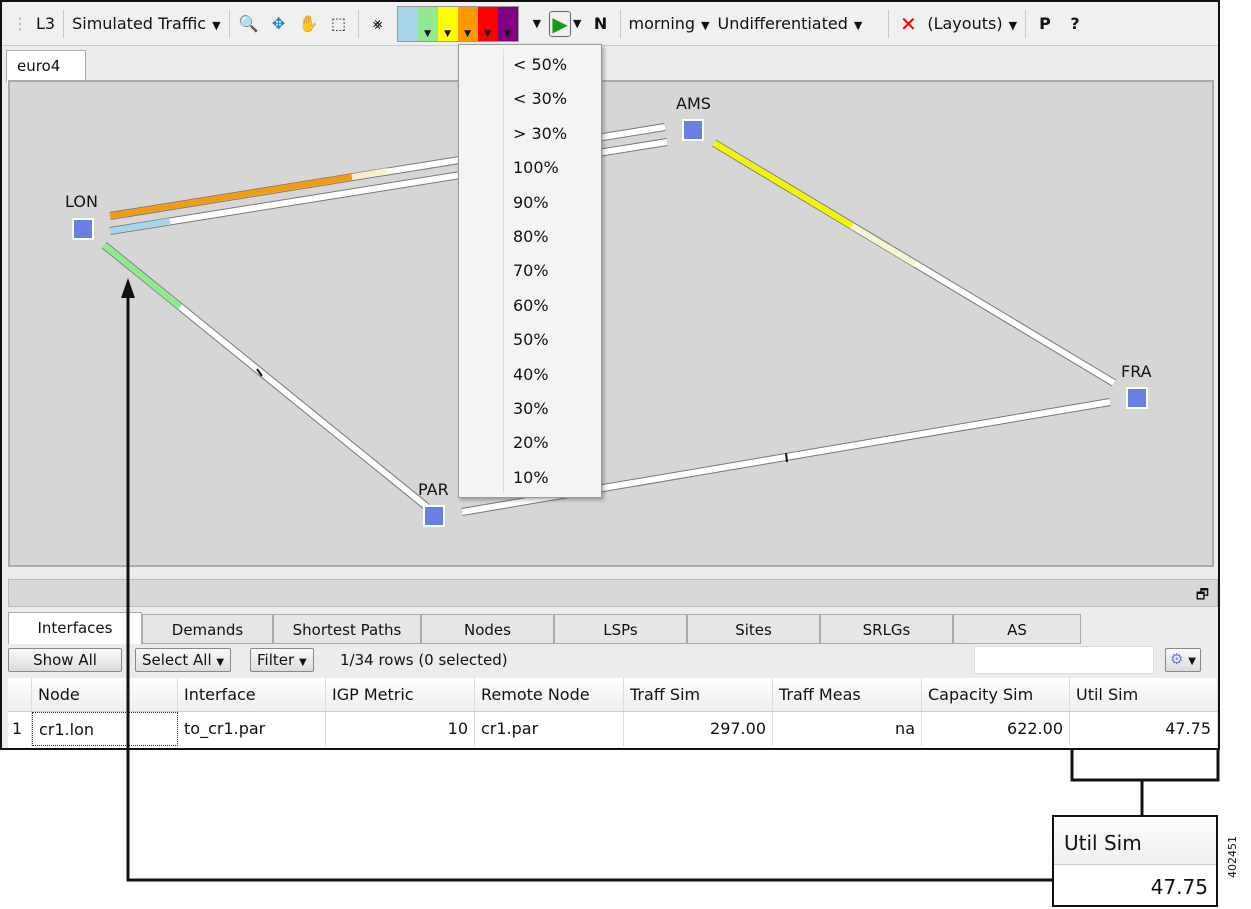 The width and height of the screenshot is (1251, 909). What do you see at coordinates (531, 408) in the screenshot?
I see `menu-item-threshold: 30%` at bounding box center [531, 408].